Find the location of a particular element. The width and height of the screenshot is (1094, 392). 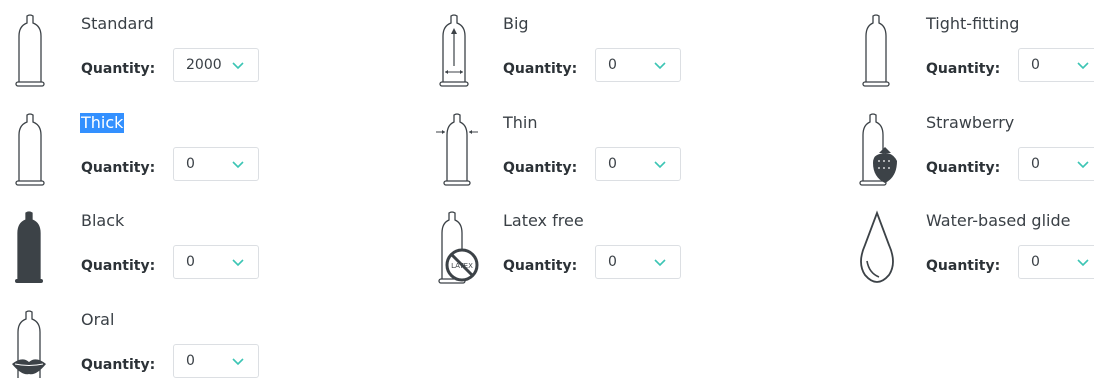

product-black: Black Quantity: 0 is located at coordinates (210, 245).